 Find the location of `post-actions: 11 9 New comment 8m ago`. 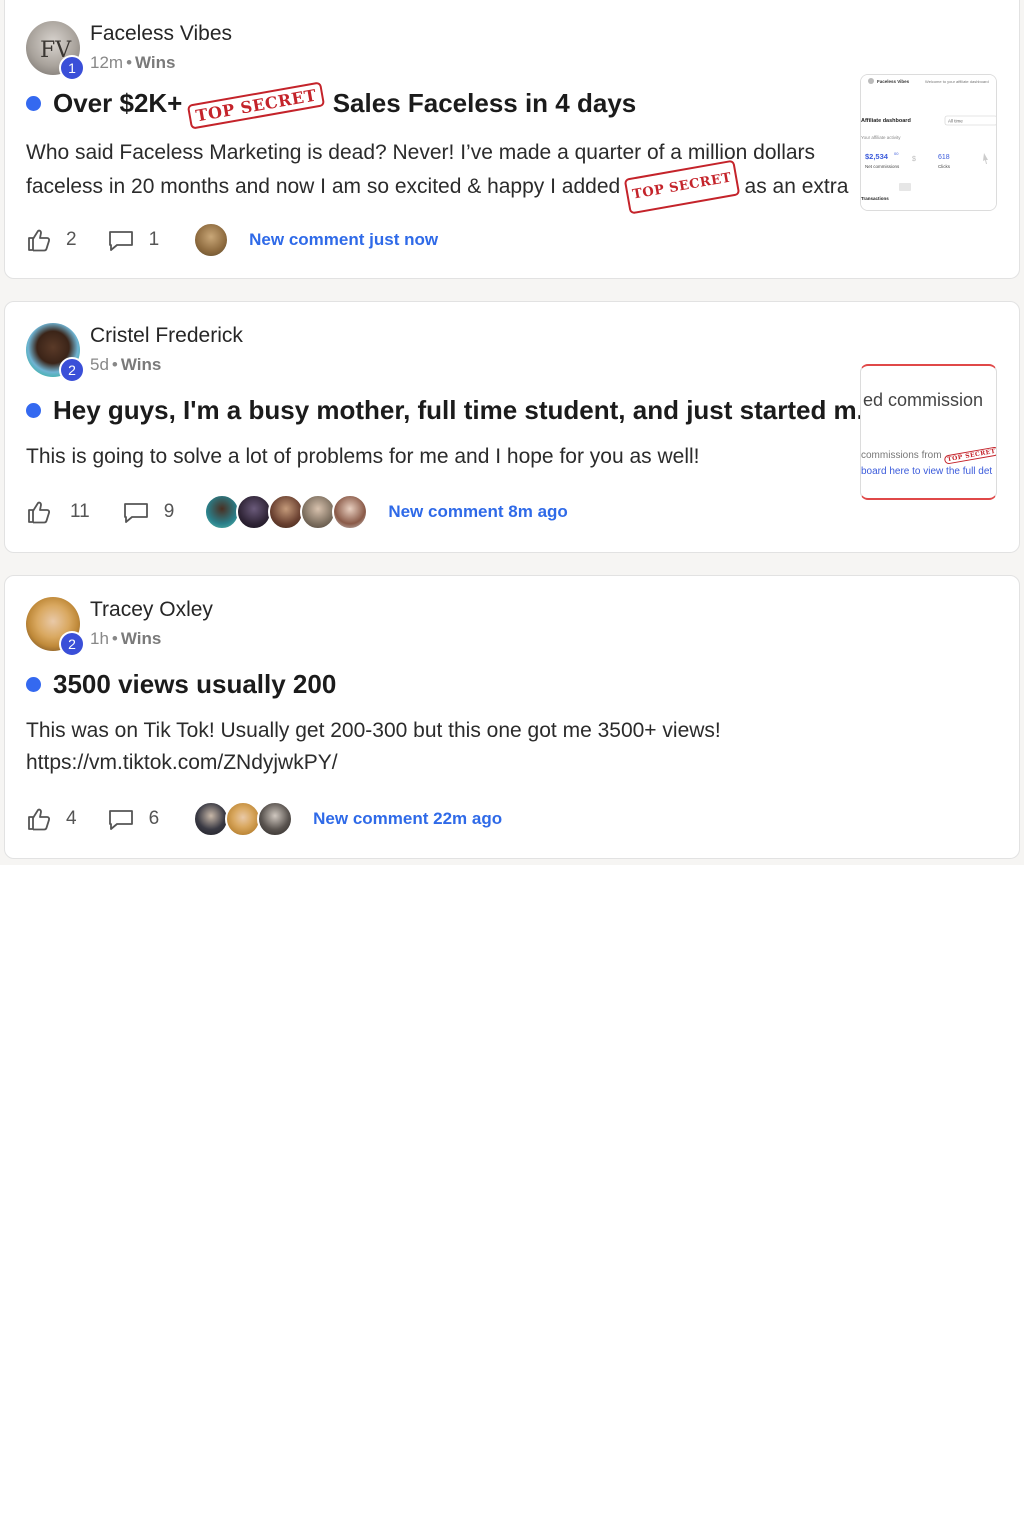

post-actions: 11 9 New comment 8m ago is located at coordinates (297, 512).